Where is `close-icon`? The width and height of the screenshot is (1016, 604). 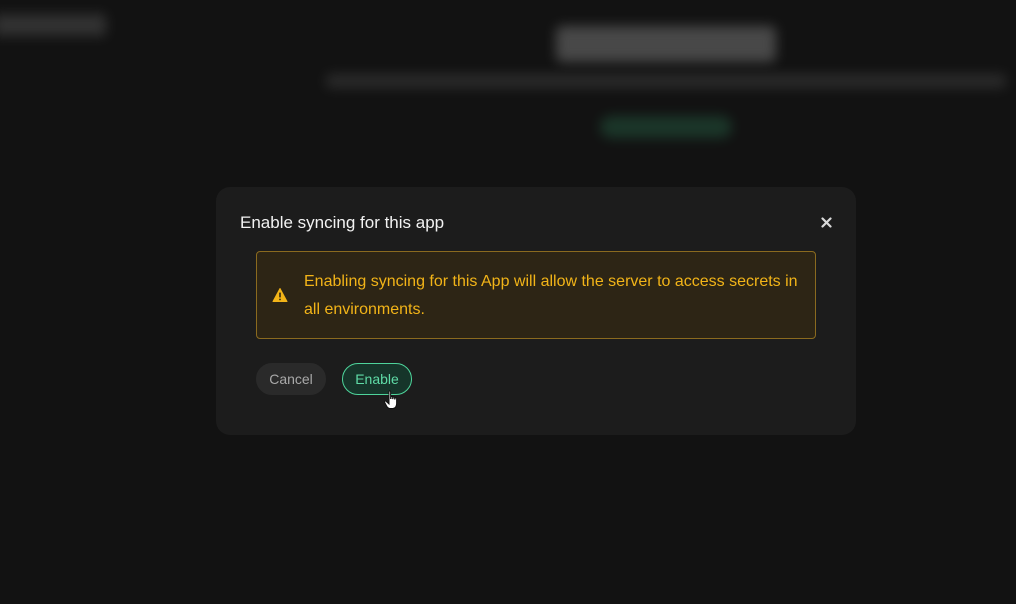
close-icon is located at coordinates (826, 222).